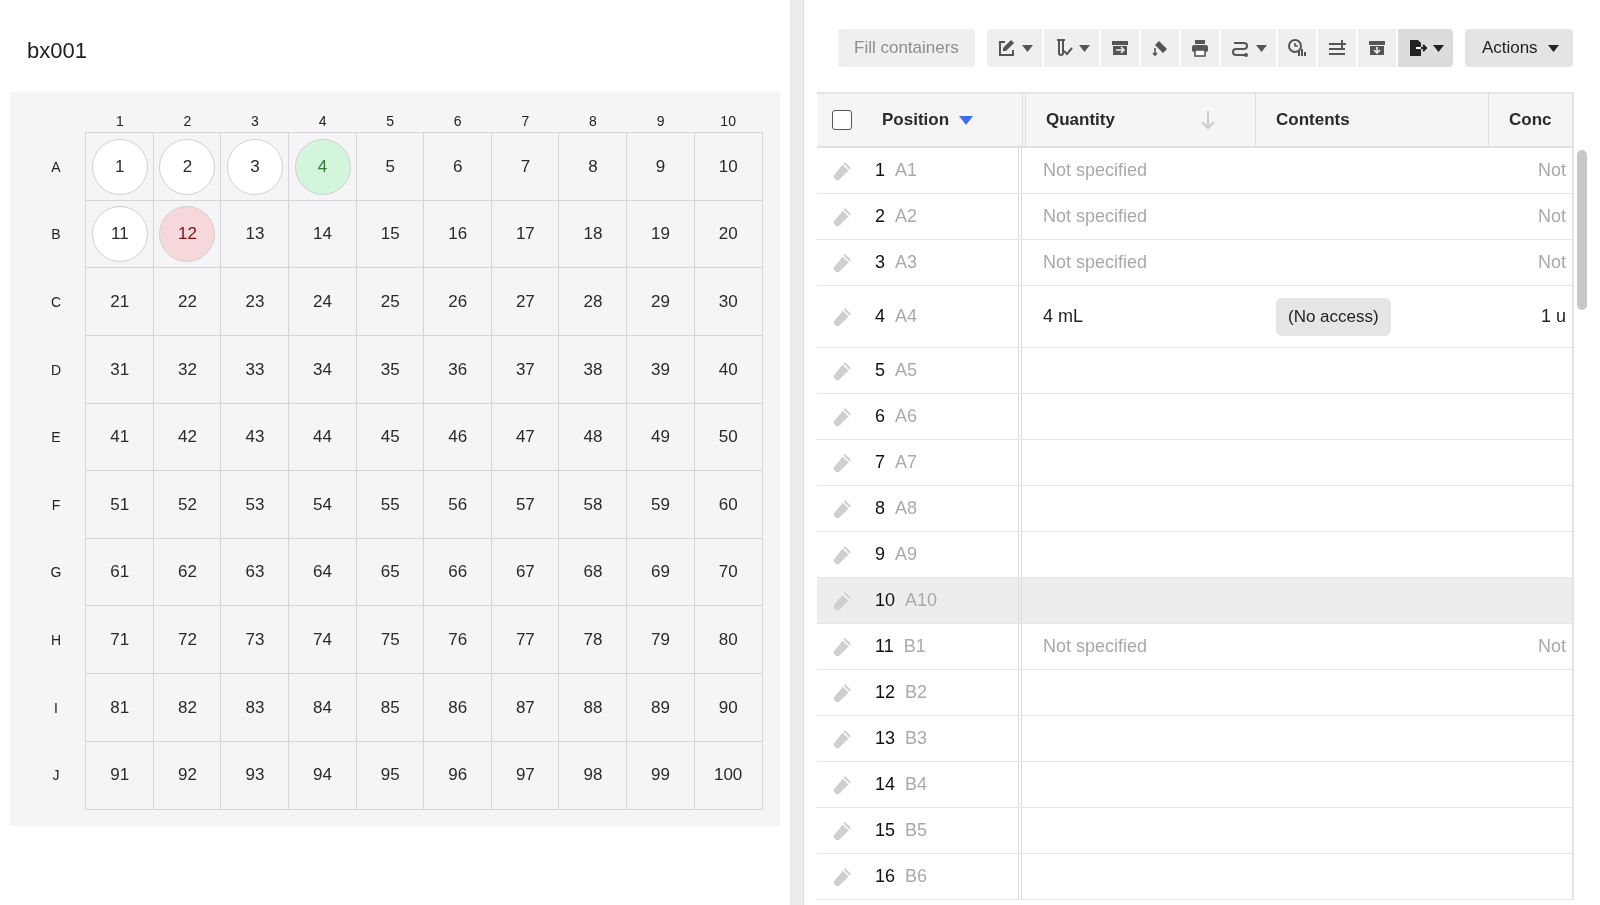  What do you see at coordinates (255, 166) in the screenshot?
I see `tube-well: 3` at bounding box center [255, 166].